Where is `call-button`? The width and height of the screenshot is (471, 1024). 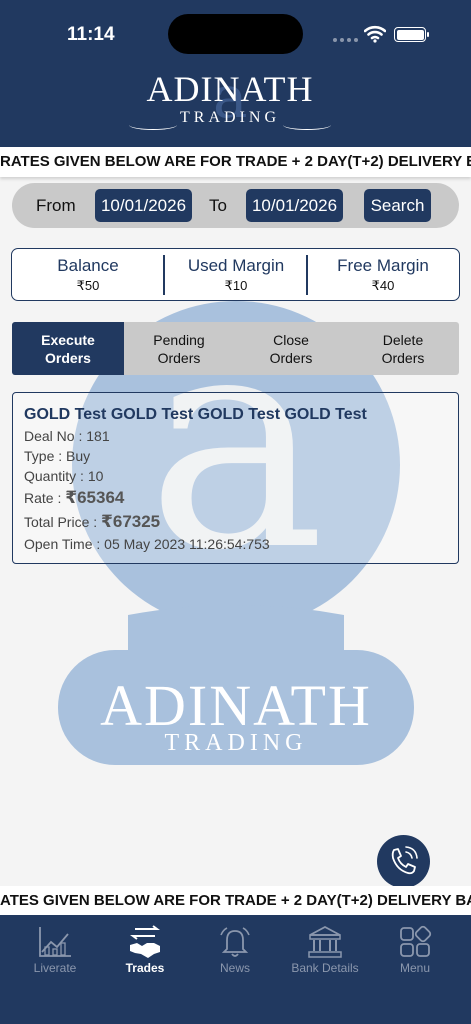
call-button is located at coordinates (403, 861).